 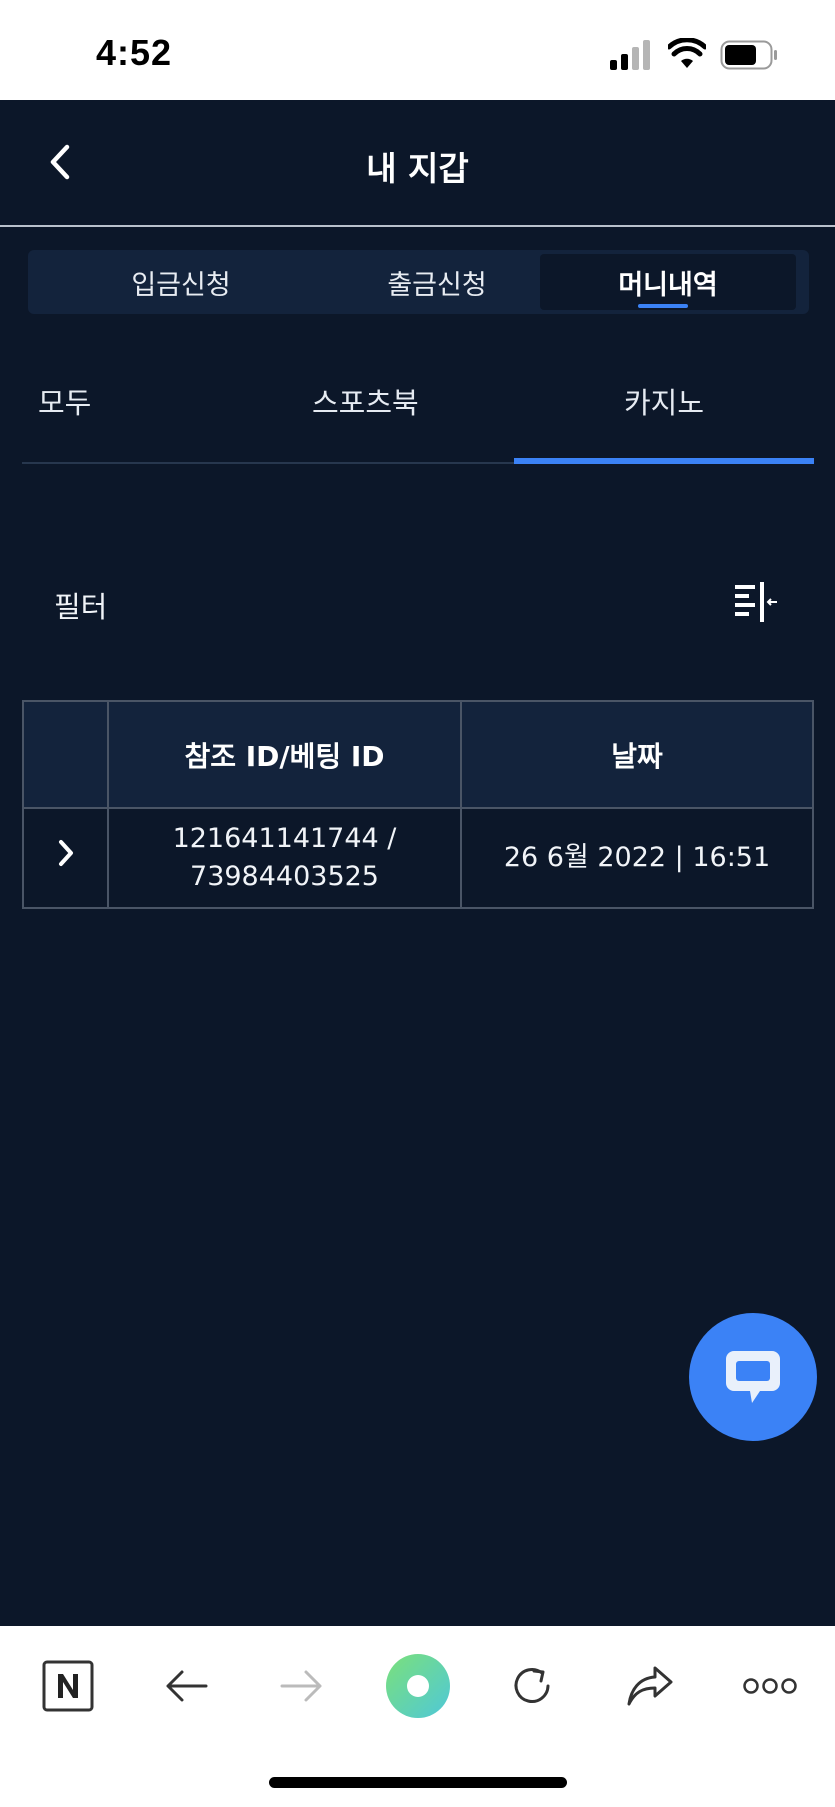 What do you see at coordinates (417, 50) in the screenshot?
I see `status-bar: 4:52` at bounding box center [417, 50].